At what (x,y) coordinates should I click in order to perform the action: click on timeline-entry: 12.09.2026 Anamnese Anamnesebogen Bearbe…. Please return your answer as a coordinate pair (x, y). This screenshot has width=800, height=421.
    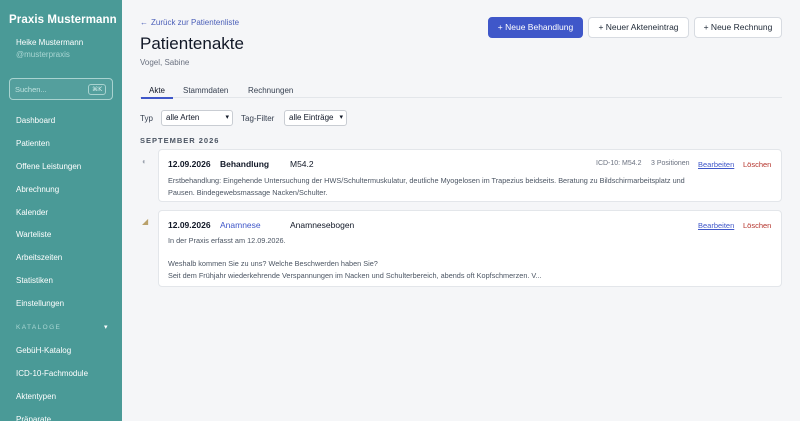
    Looking at the image, I should click on (470, 248).